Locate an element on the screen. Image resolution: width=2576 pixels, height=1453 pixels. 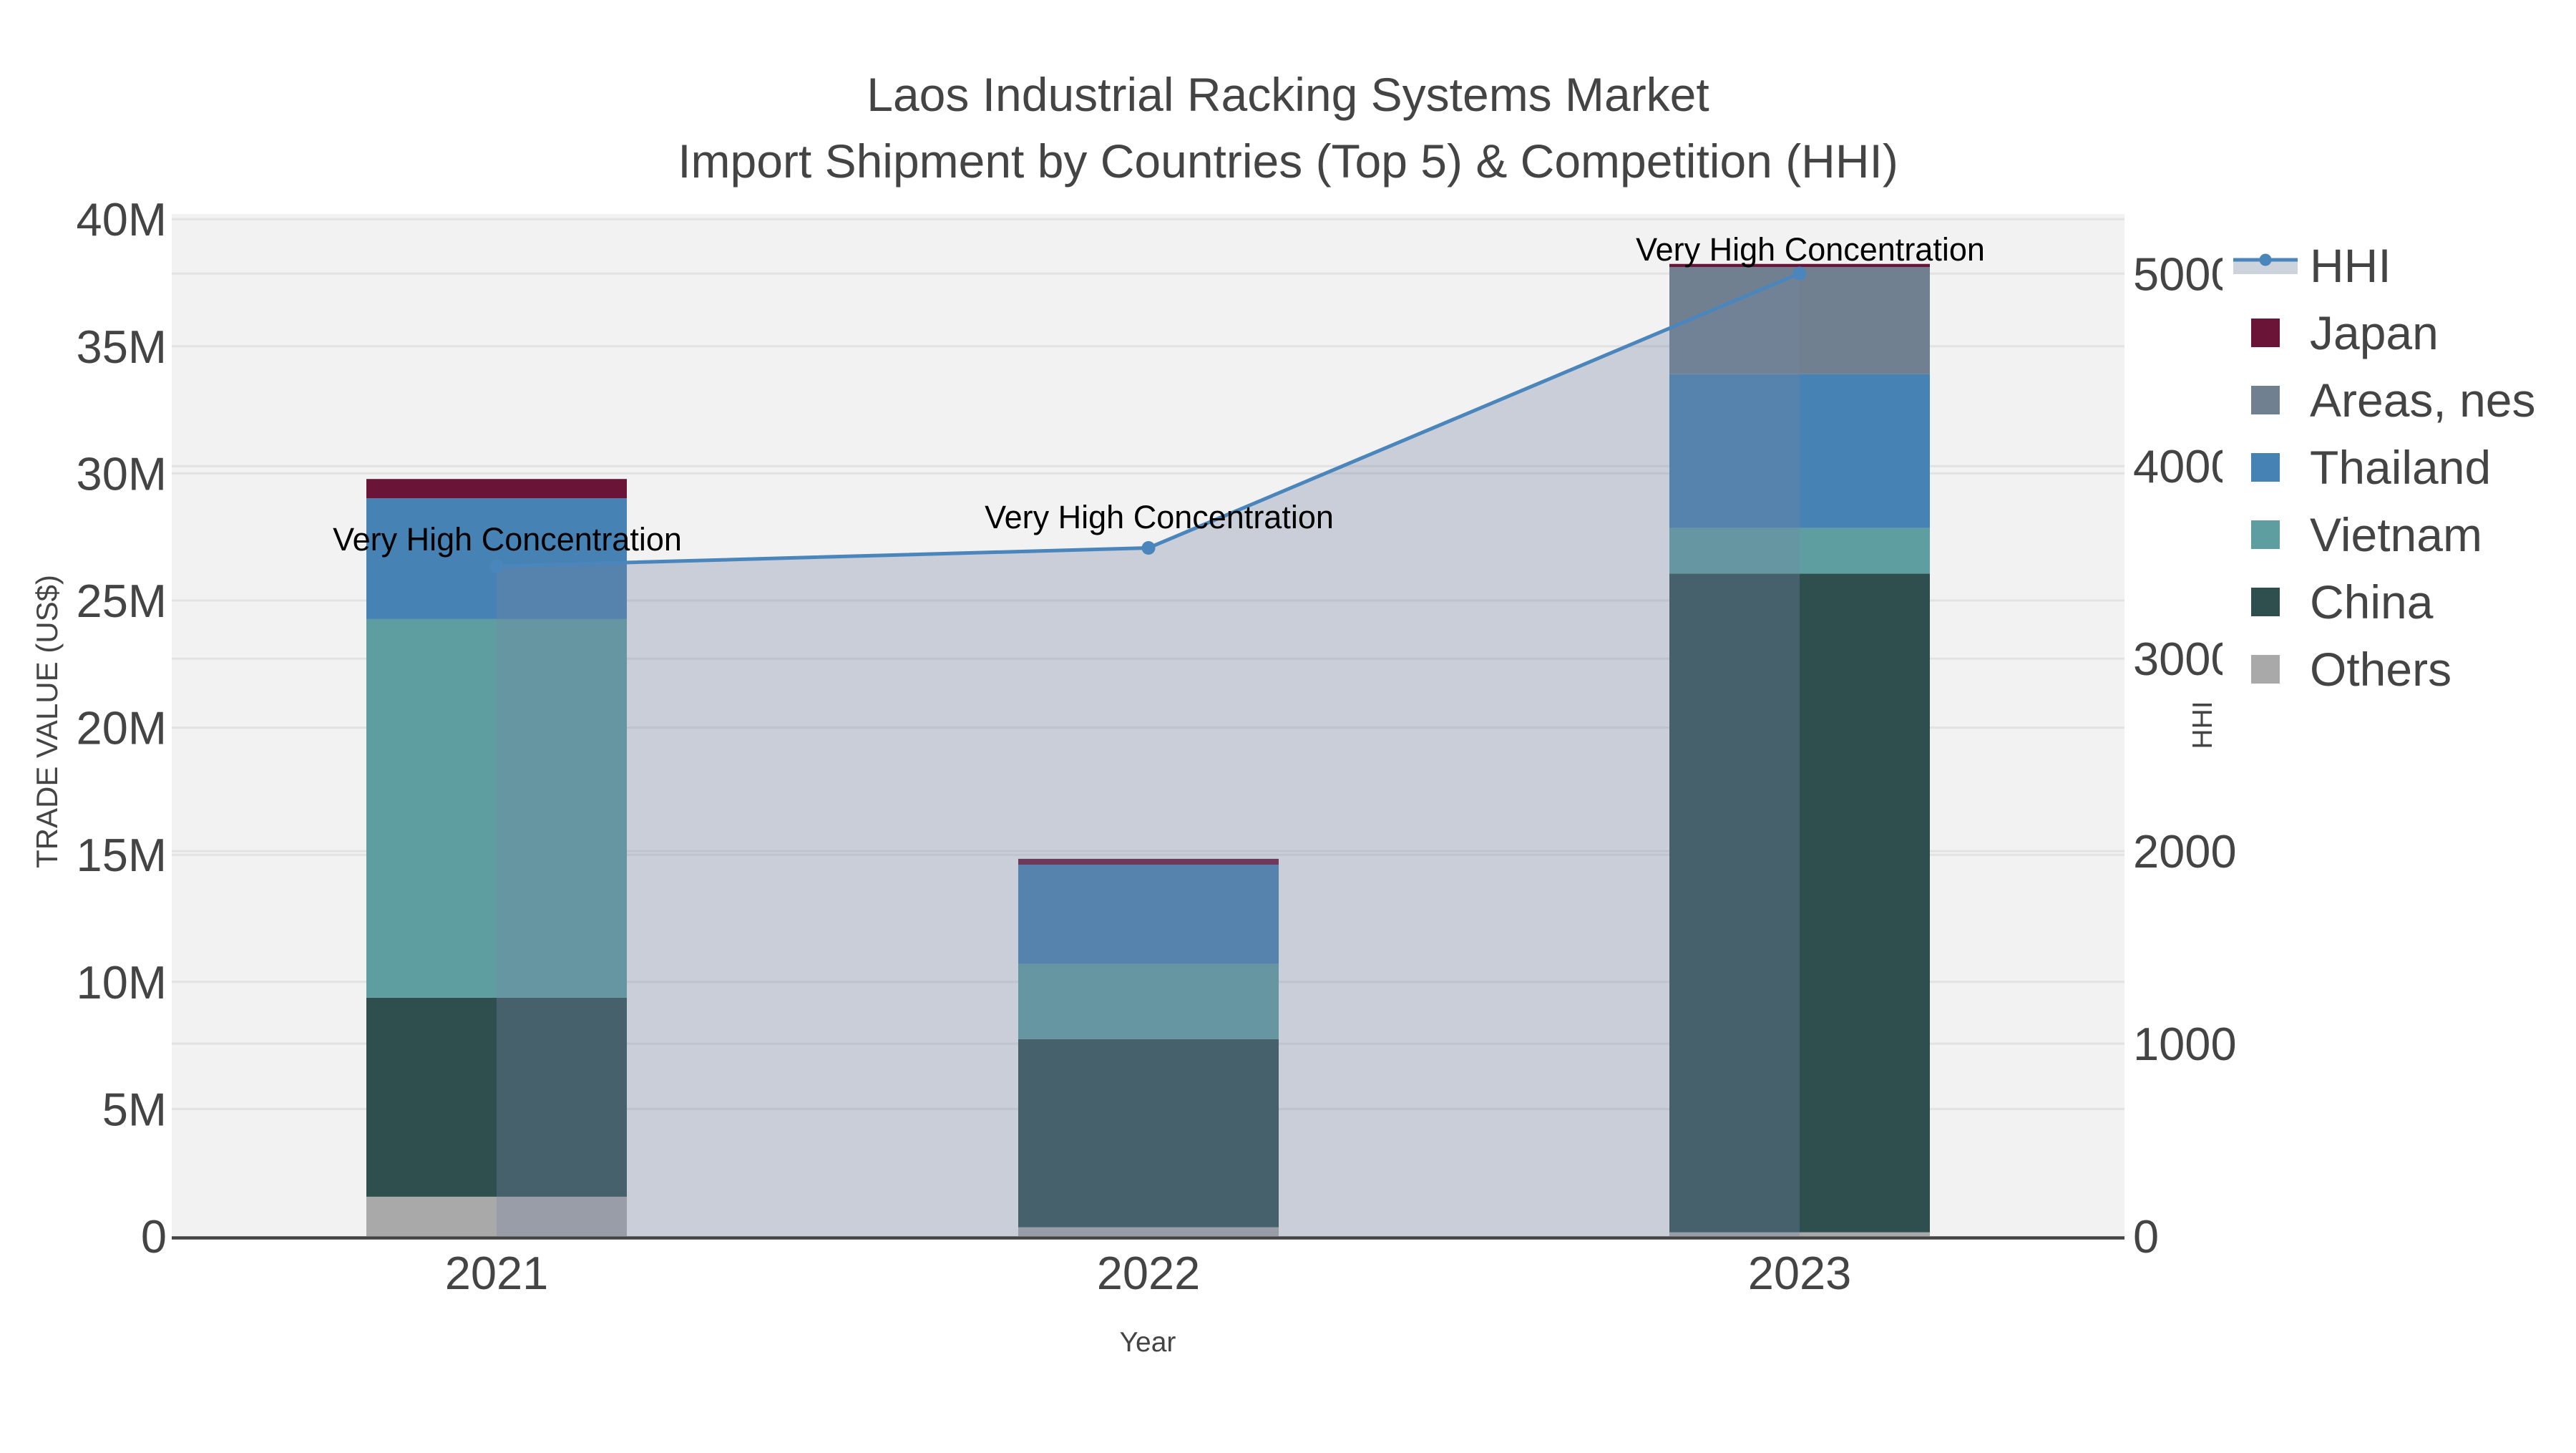
svg-text: Others is located at coordinates (2380, 669).